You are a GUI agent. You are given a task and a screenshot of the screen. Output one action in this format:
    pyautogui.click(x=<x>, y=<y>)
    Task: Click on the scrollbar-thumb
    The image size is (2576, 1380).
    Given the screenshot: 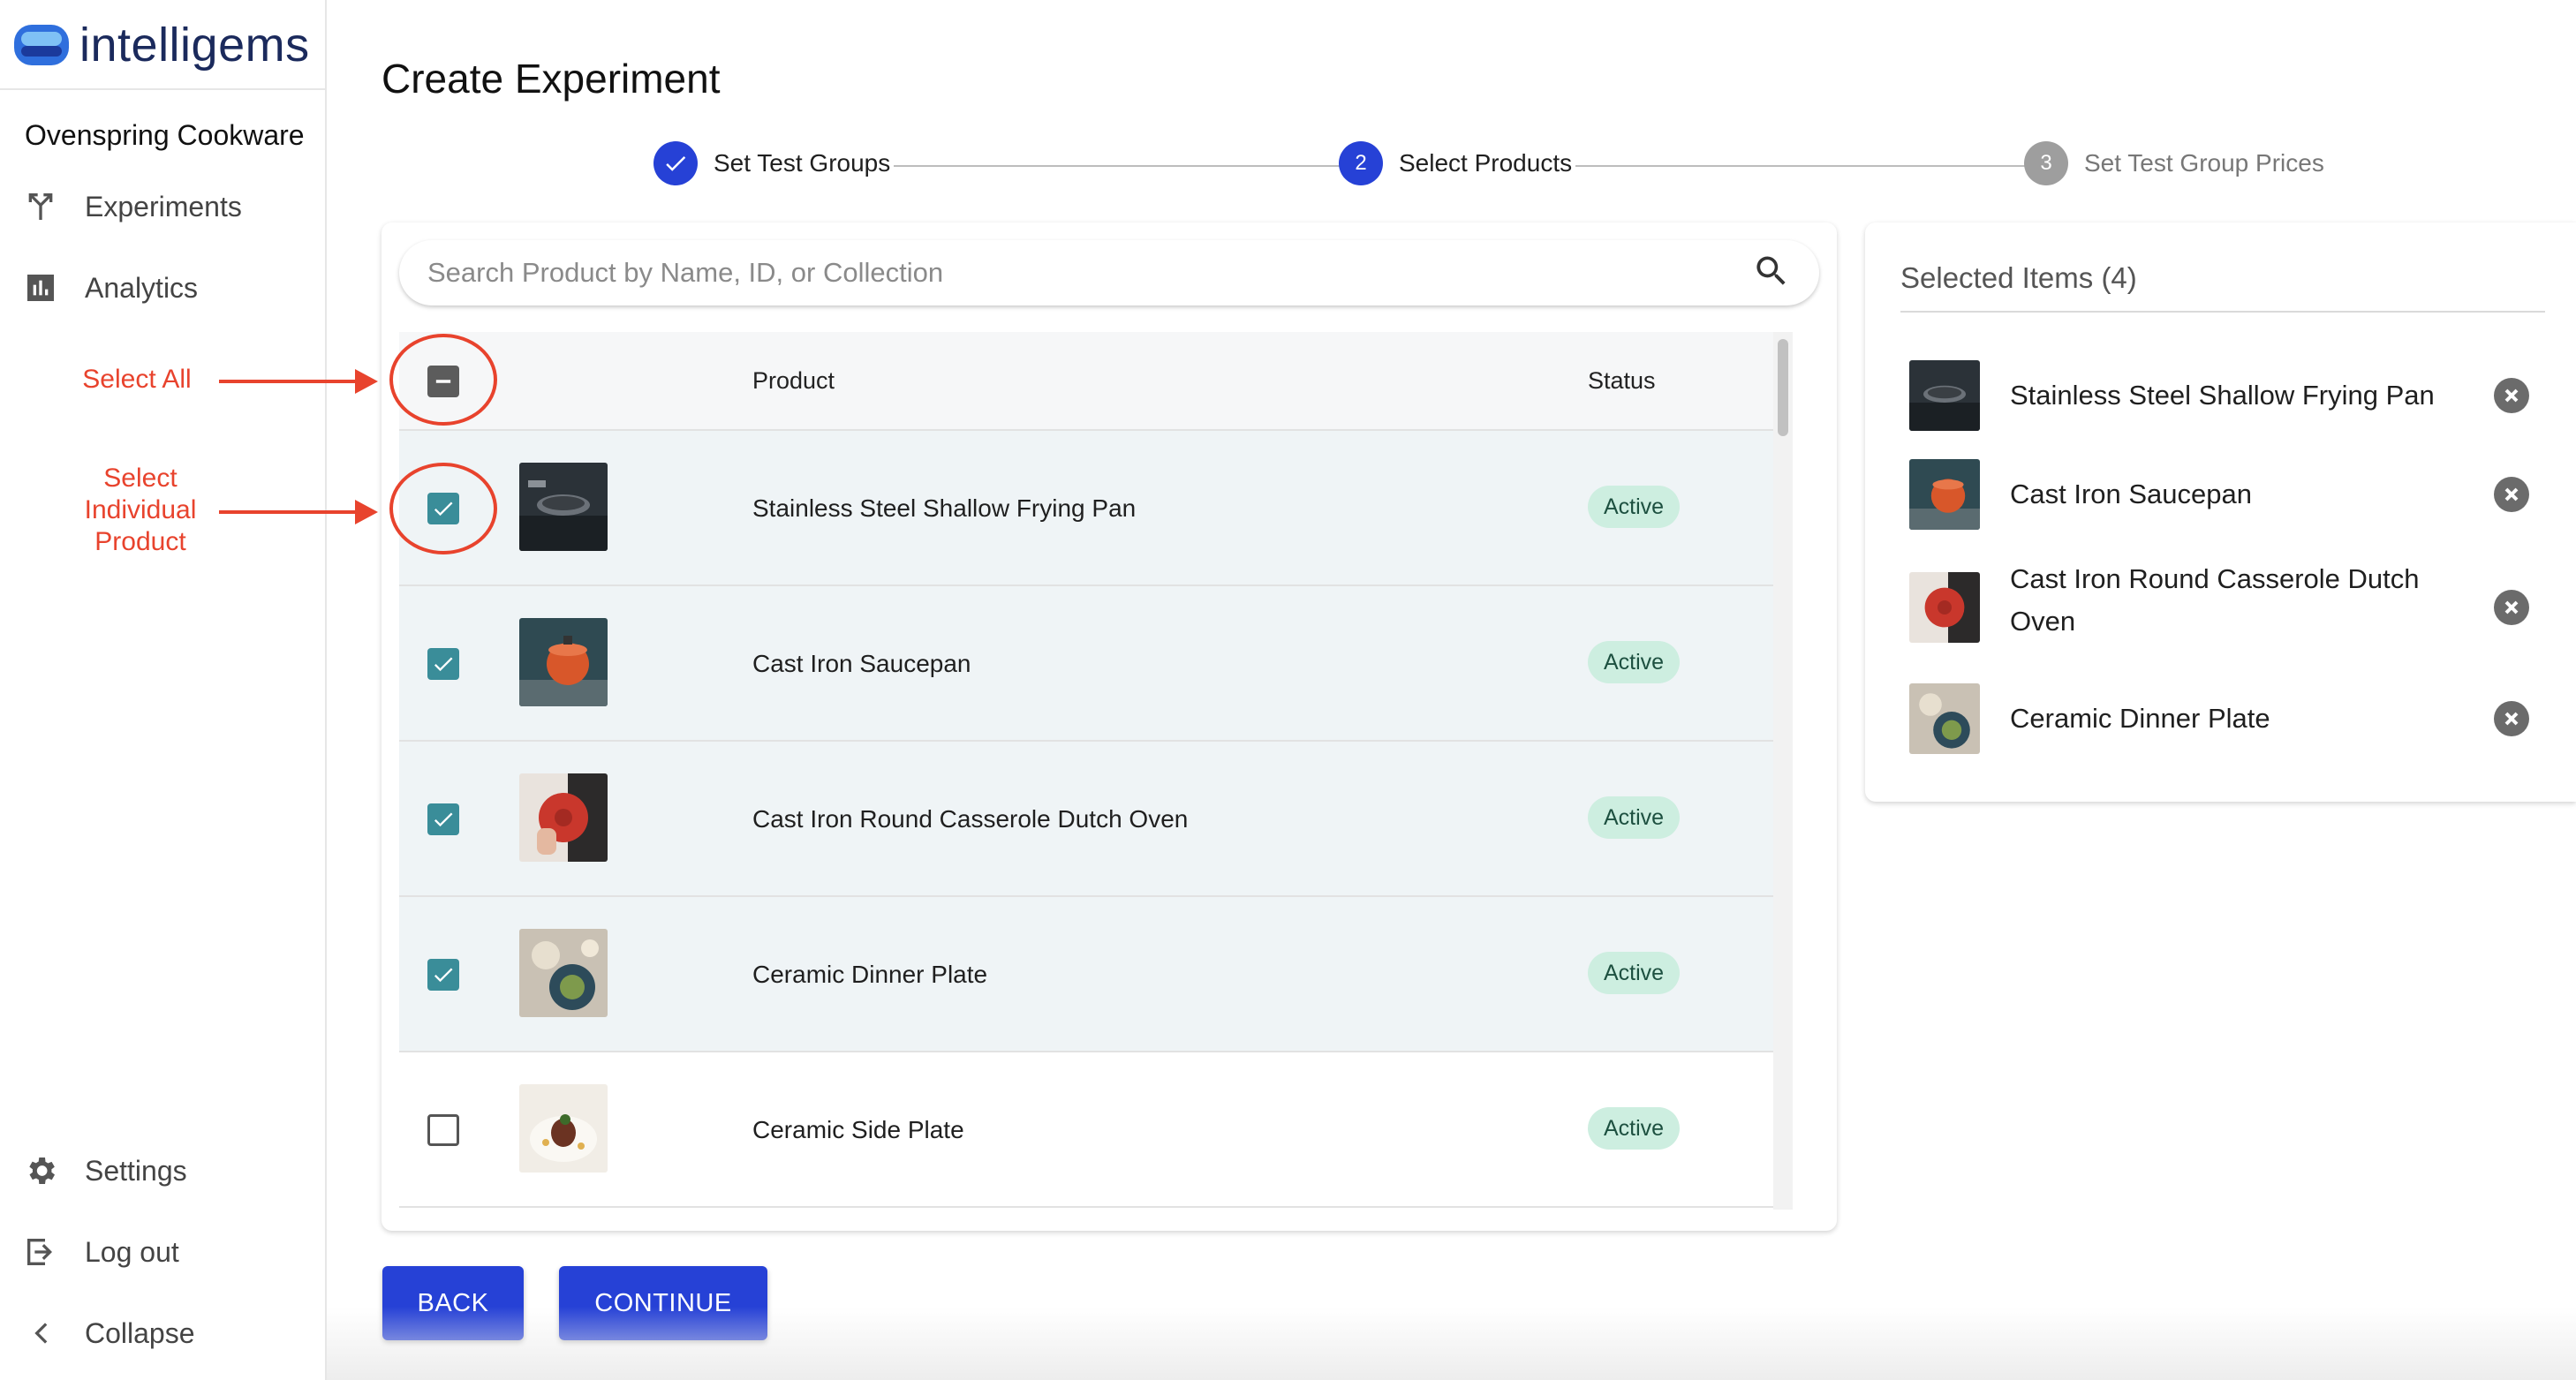 What is the action you would take?
    pyautogui.click(x=1783, y=387)
    